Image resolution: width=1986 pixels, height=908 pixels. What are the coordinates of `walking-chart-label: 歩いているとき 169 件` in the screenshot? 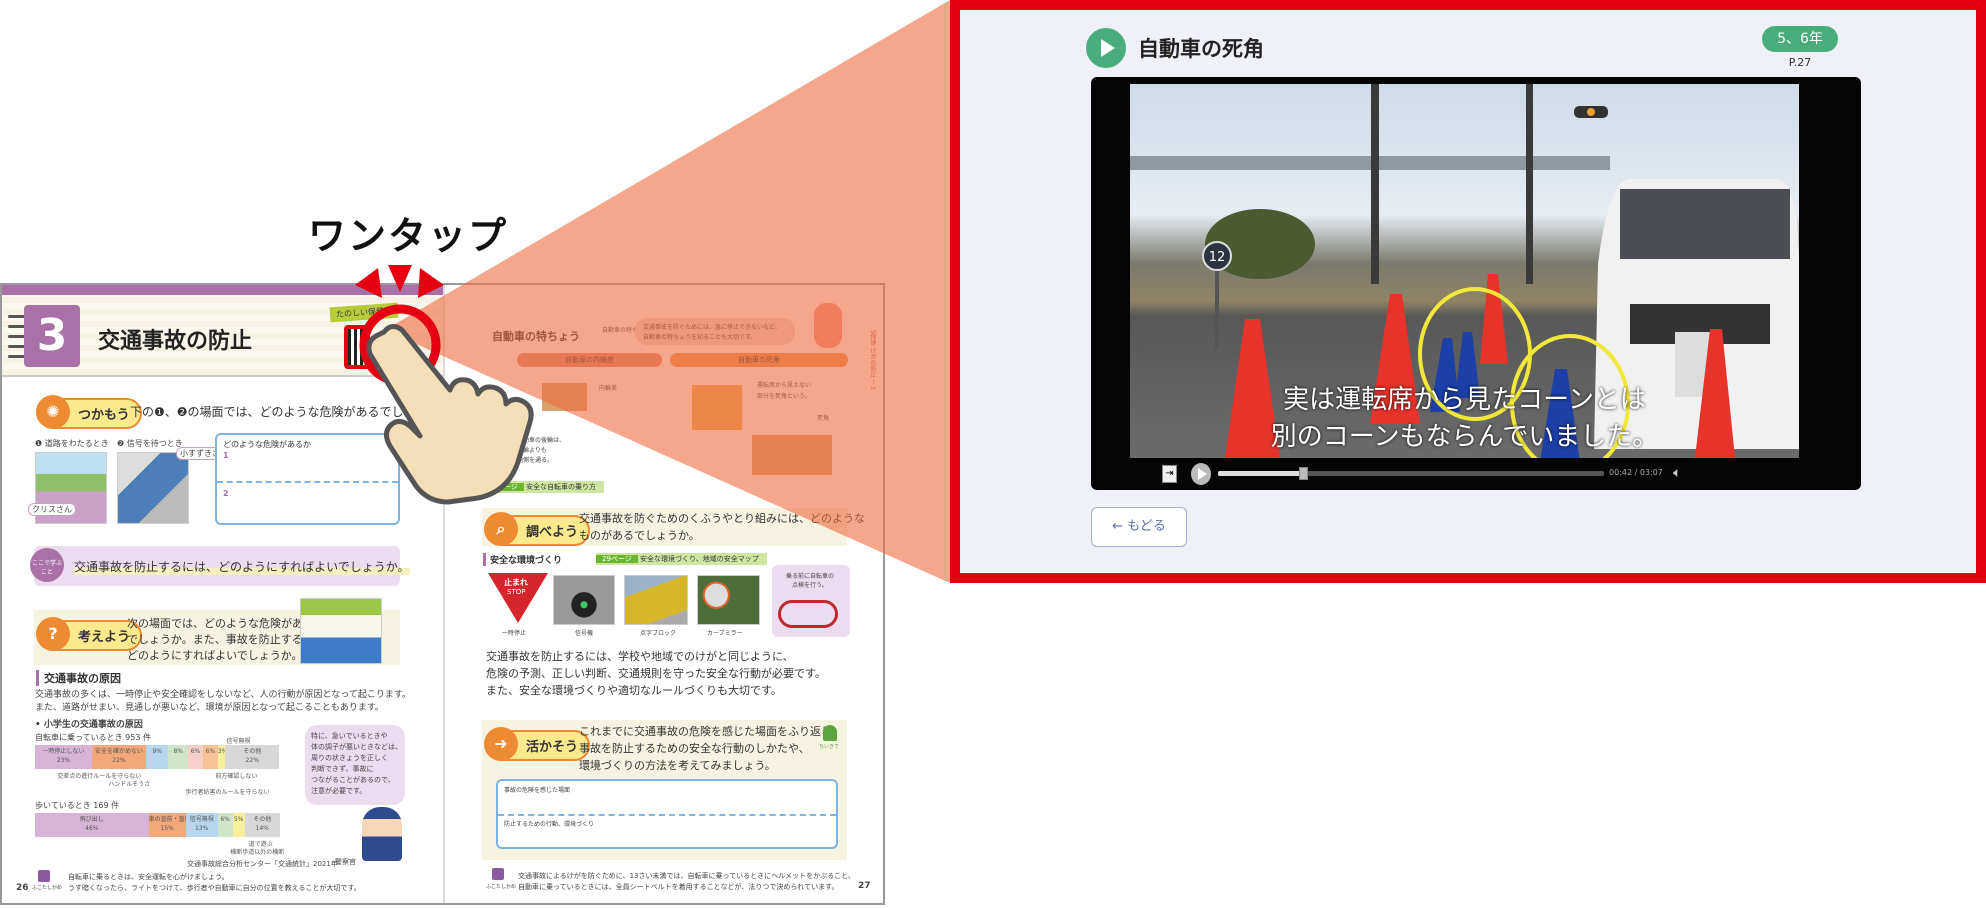 It's located at (77, 805).